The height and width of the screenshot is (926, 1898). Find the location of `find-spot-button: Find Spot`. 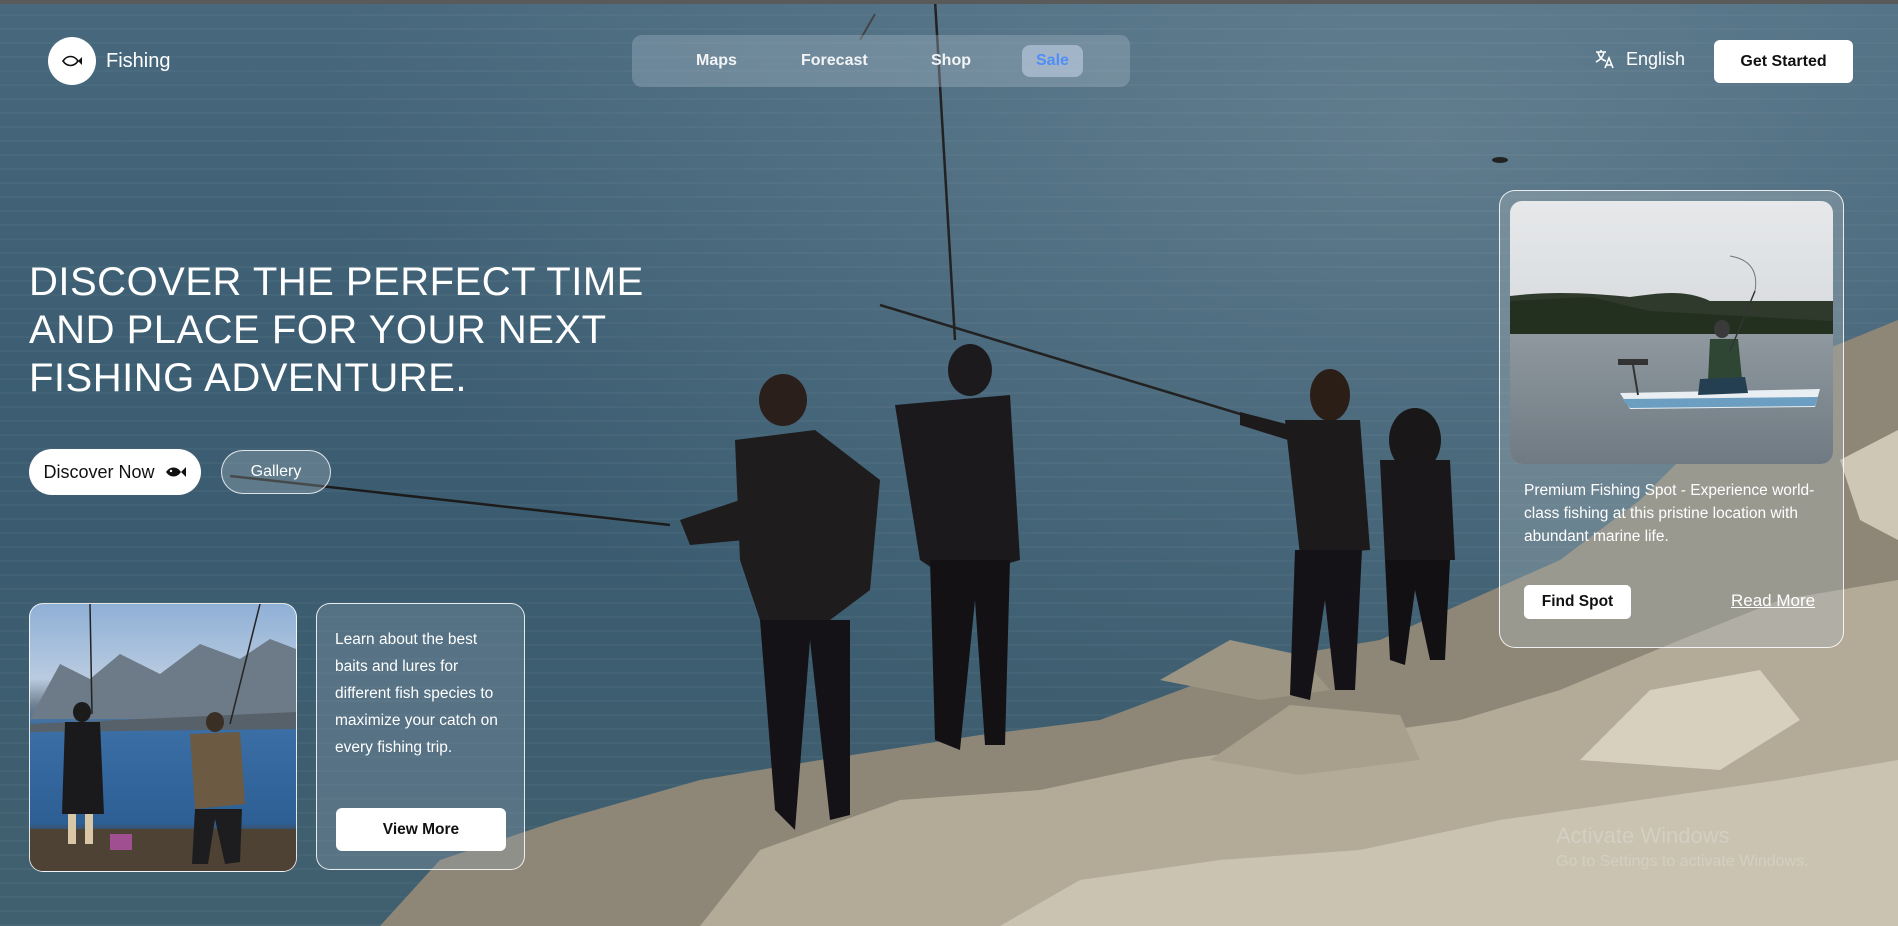

find-spot-button: Find Spot is located at coordinates (1577, 602).